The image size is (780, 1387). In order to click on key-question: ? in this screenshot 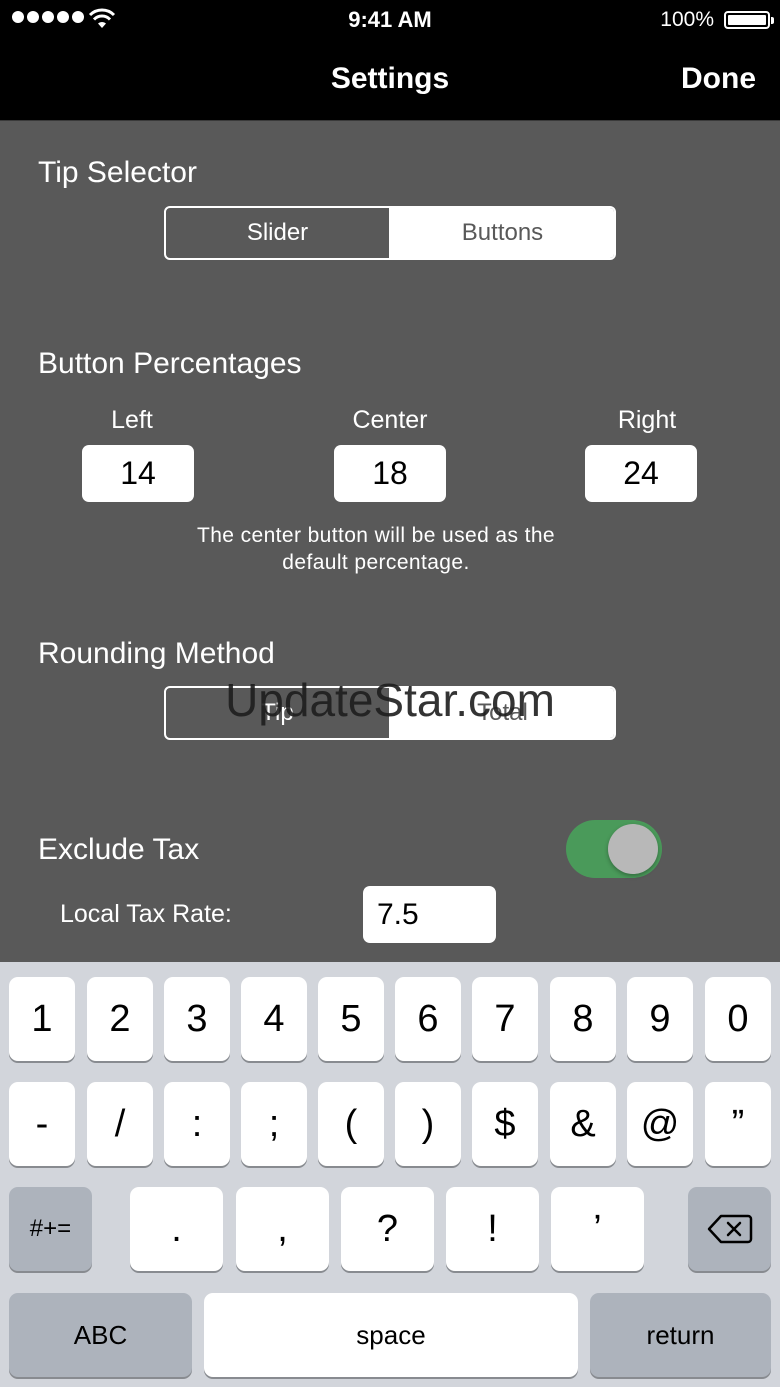, I will do `click(387, 1229)`.